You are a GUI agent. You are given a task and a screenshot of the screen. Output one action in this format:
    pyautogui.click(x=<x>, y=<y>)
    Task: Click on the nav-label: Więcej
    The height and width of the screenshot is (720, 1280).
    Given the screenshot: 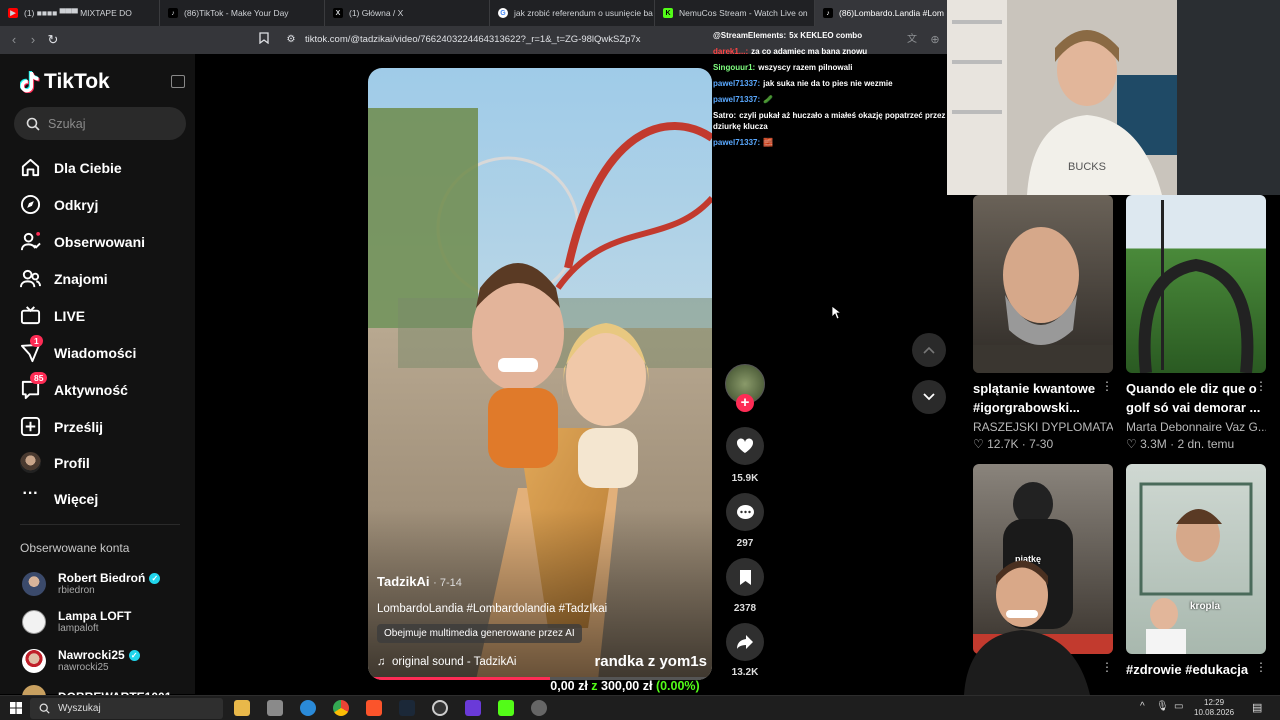 What is the action you would take?
    pyautogui.click(x=76, y=498)
    